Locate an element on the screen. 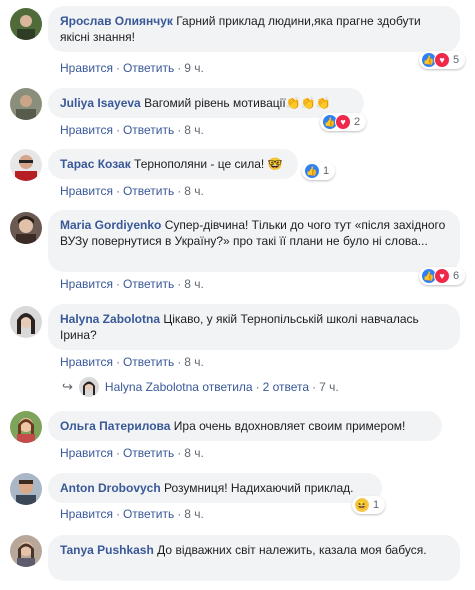 The width and height of the screenshot is (475, 590). reply-verb: ответила is located at coordinates (227, 387).